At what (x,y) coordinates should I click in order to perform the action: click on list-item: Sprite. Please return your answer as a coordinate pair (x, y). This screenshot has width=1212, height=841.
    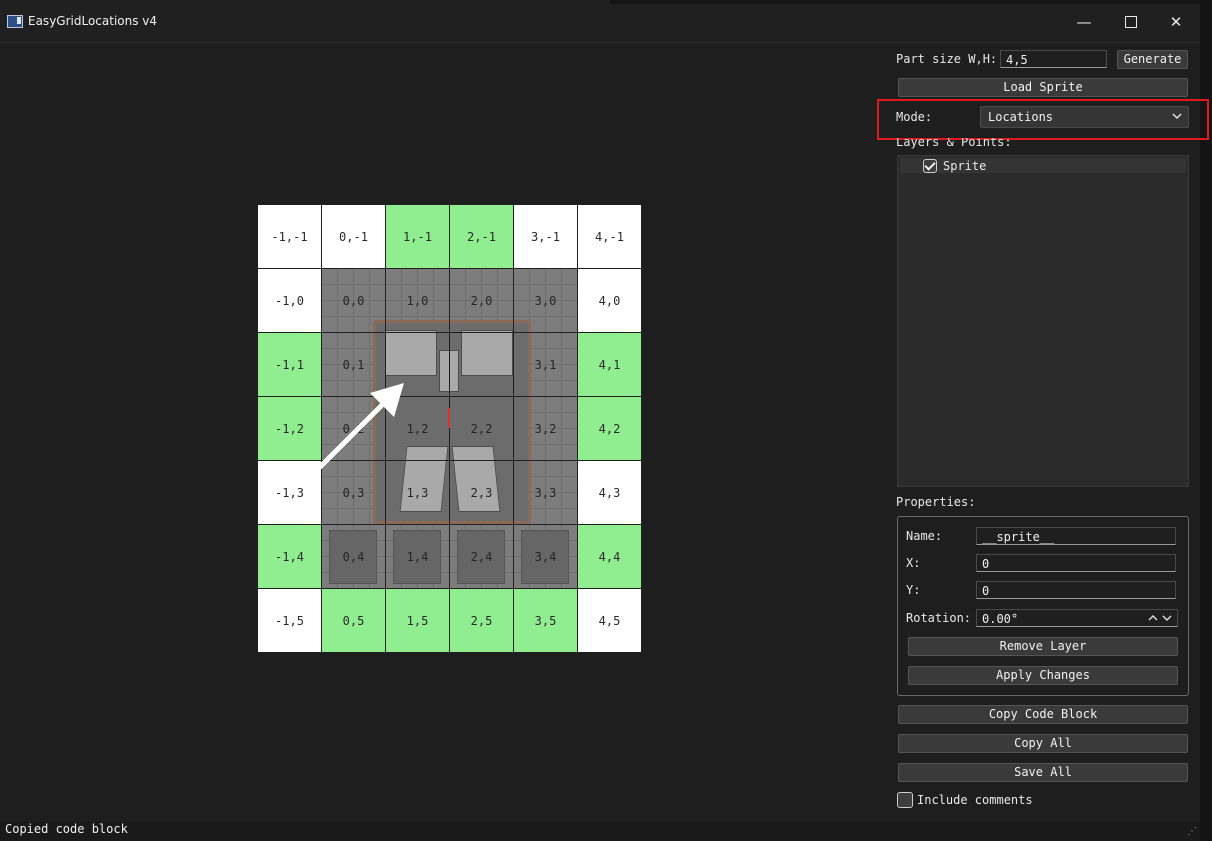
    Looking at the image, I should click on (1043, 165).